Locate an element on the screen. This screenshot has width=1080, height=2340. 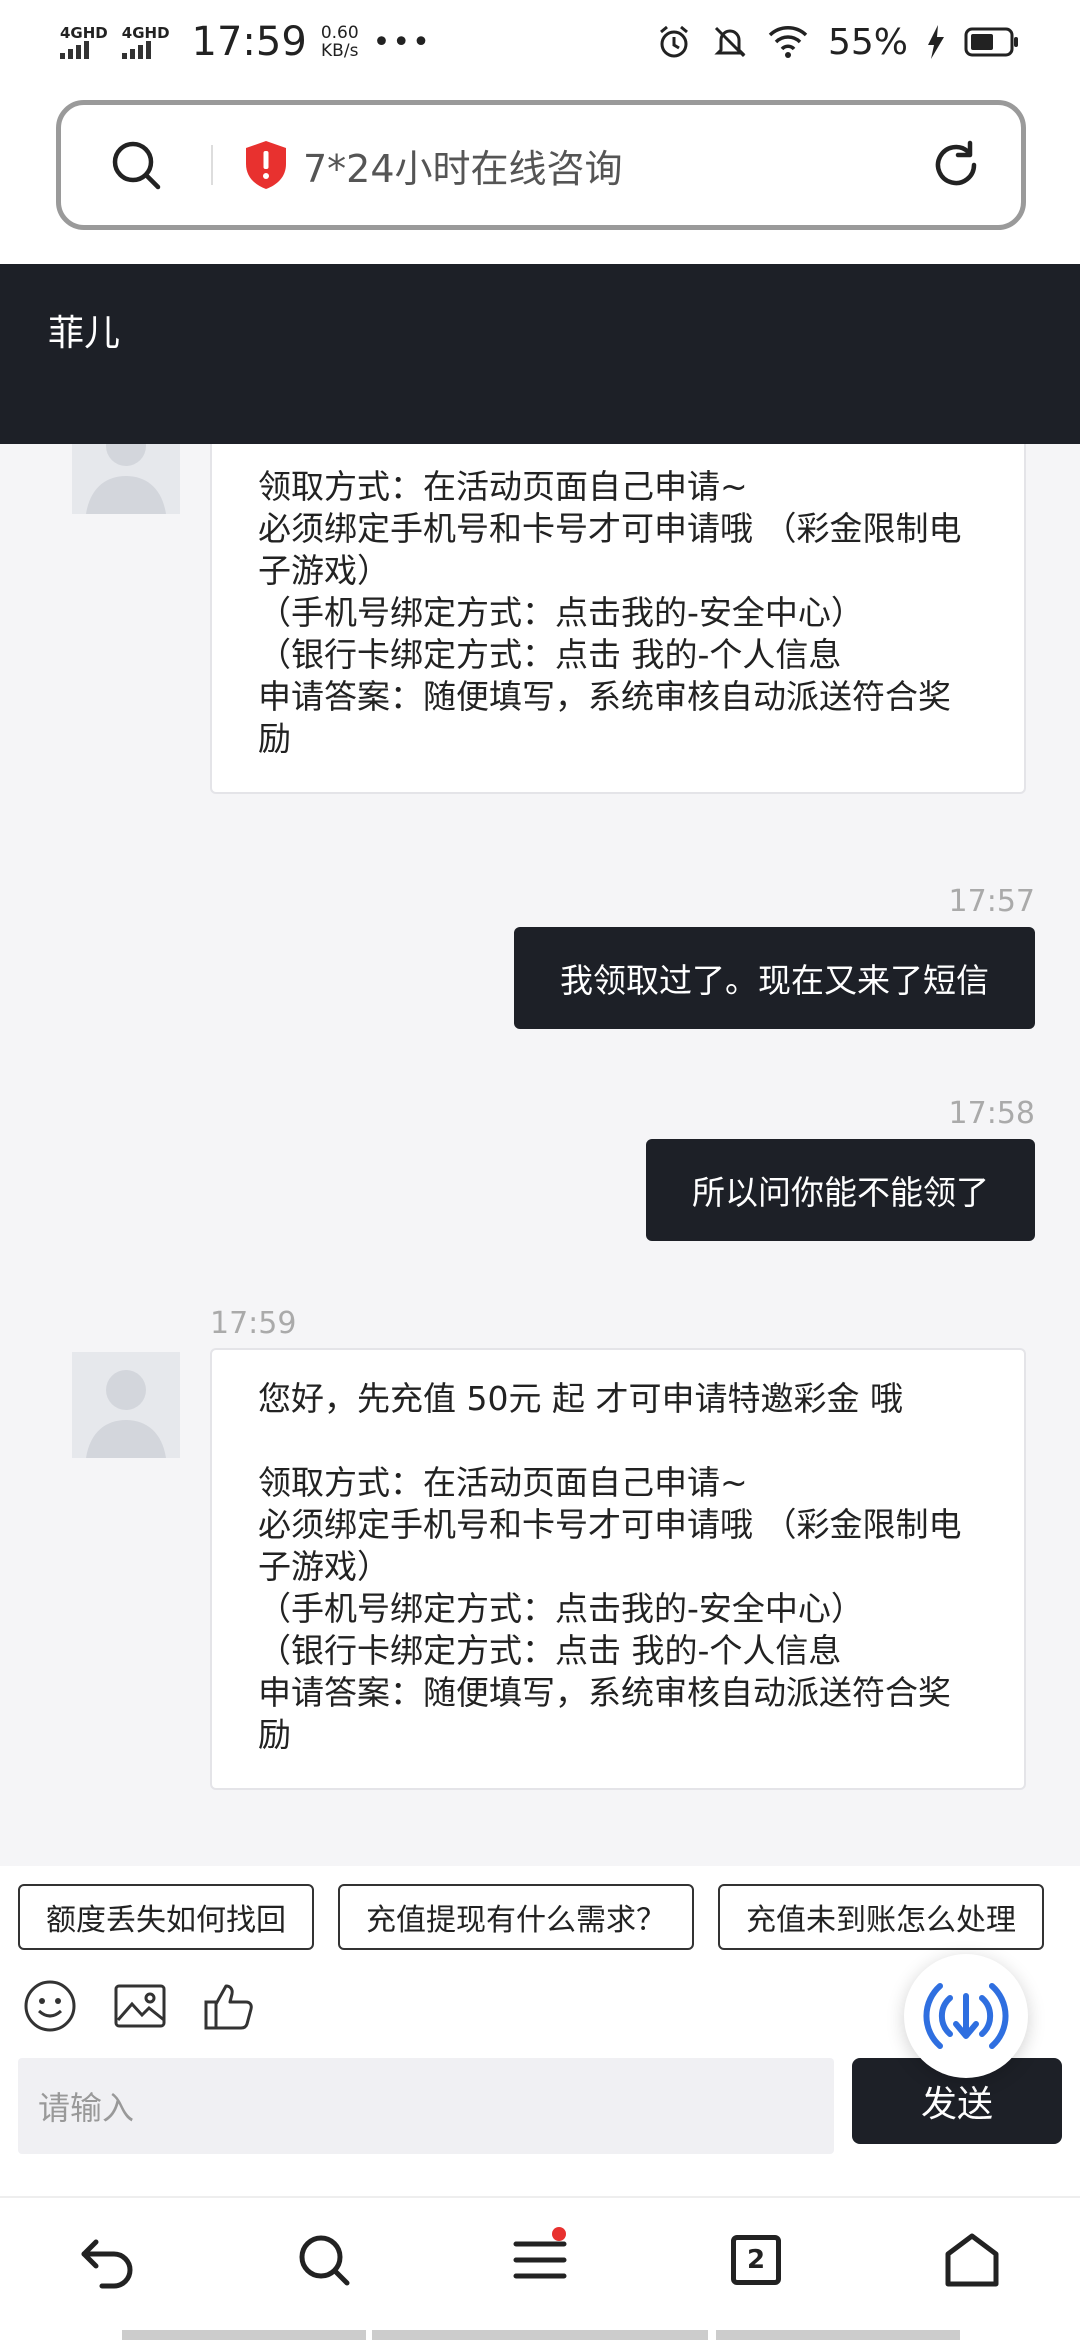
clock: 17:59 is located at coordinates (249, 42).